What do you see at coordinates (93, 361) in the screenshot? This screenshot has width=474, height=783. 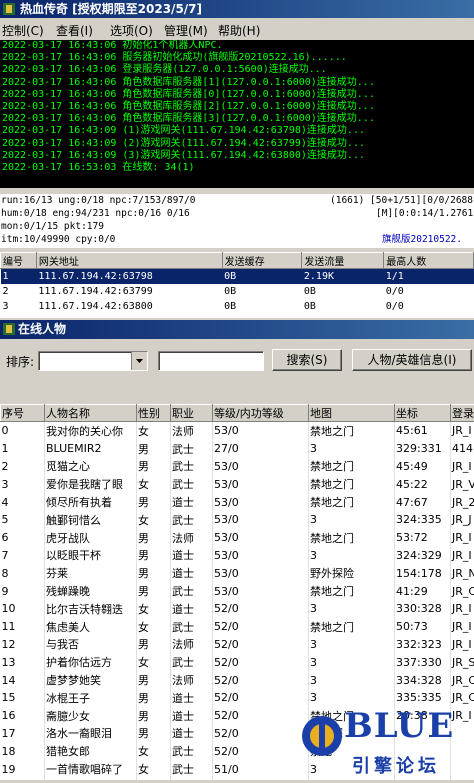 I see `sort-select` at bounding box center [93, 361].